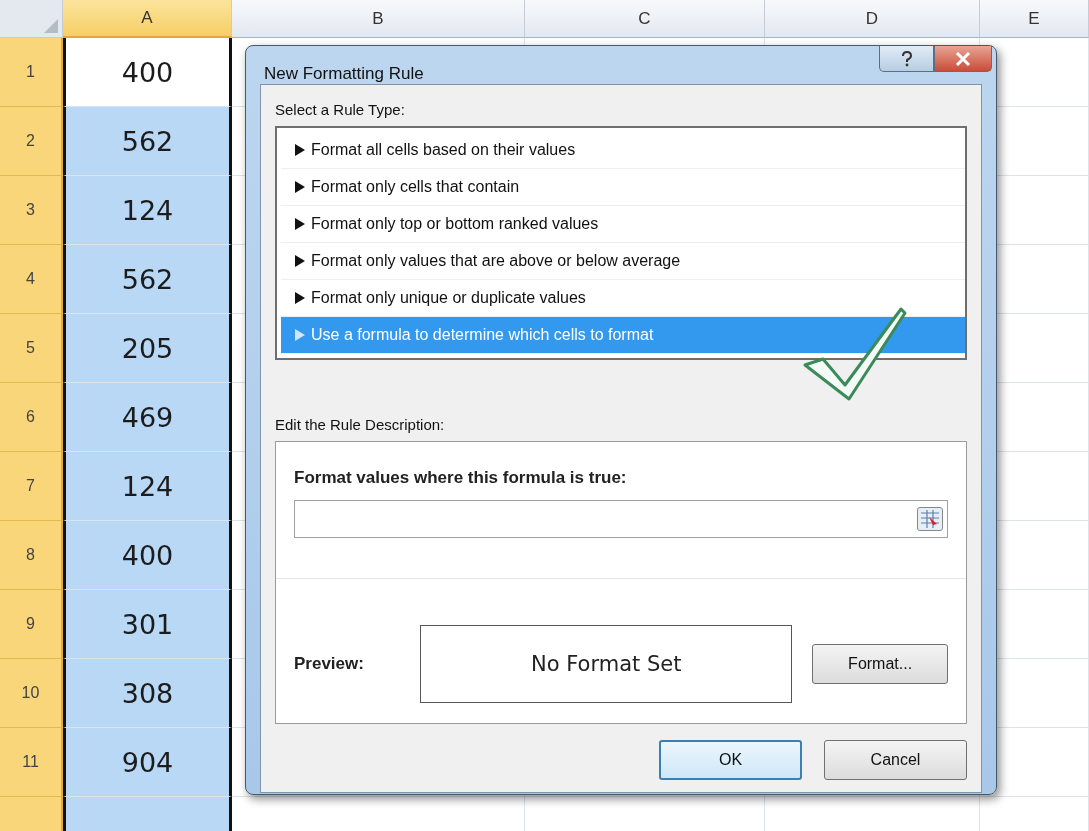 This screenshot has height=831, width=1089. What do you see at coordinates (872, 19) in the screenshot?
I see `column-header: D` at bounding box center [872, 19].